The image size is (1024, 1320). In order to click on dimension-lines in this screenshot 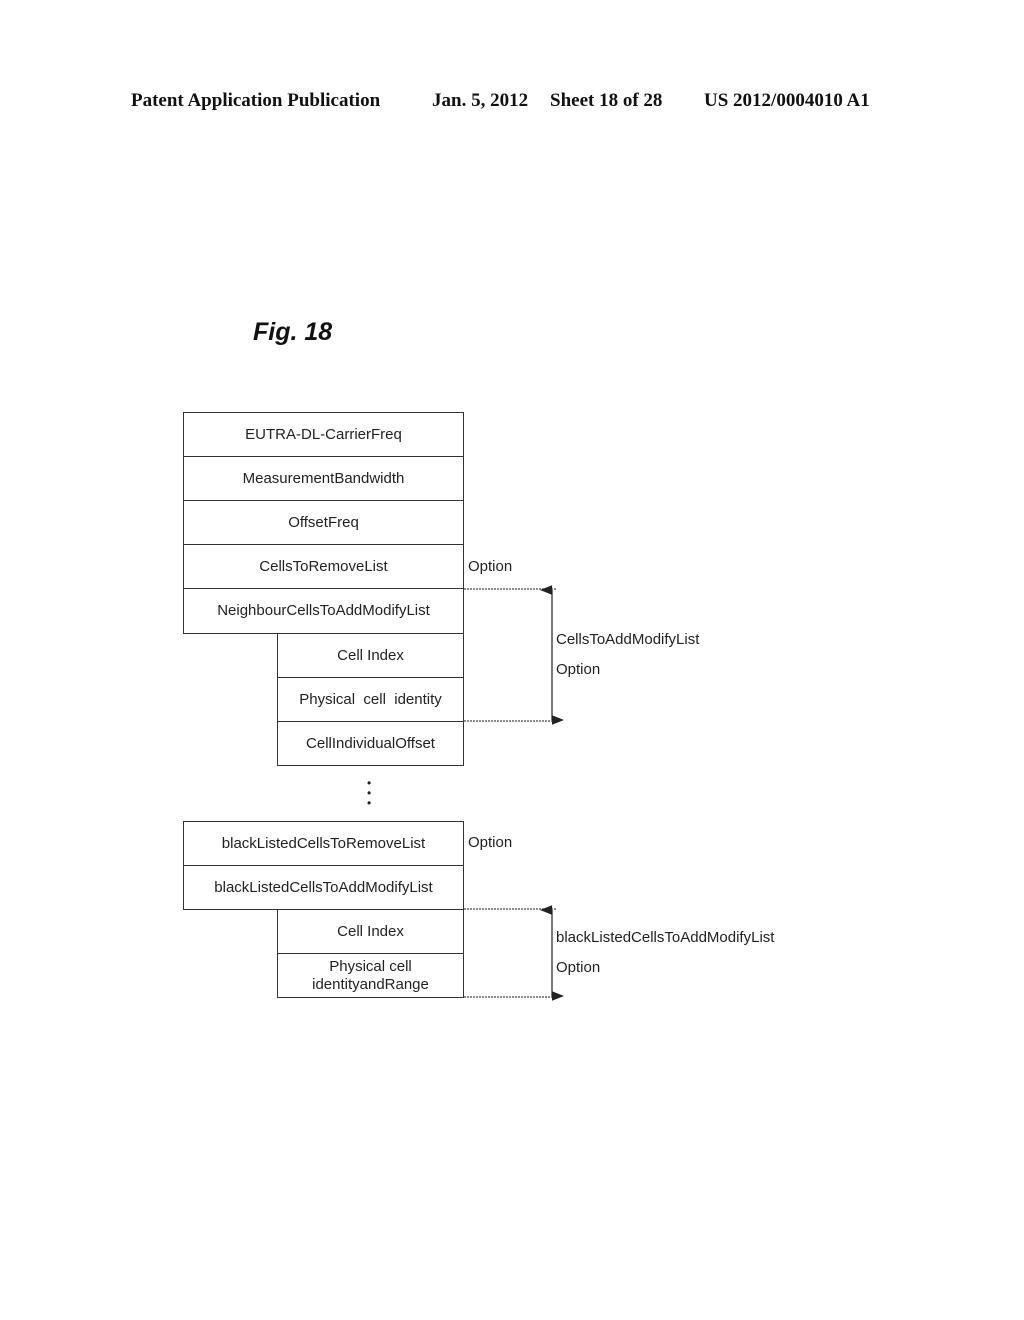, I will do `click(514, 793)`.